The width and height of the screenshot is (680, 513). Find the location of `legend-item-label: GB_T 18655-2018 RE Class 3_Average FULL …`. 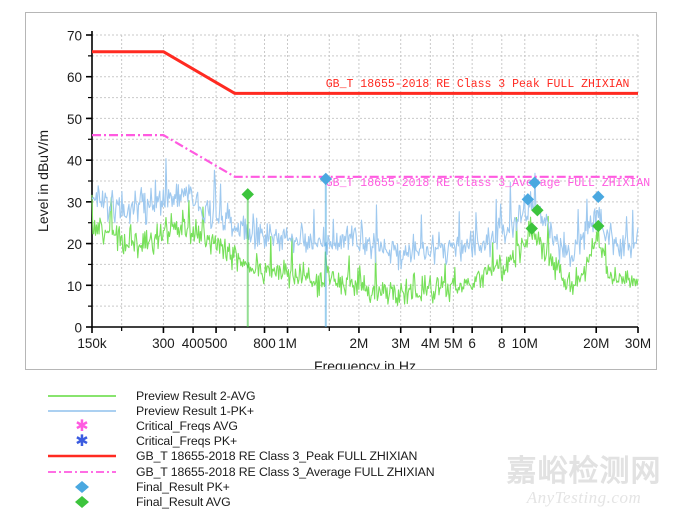

legend-item-label: GB_T 18655-2018 RE Class 3_Average FULL … is located at coordinates (285, 471).